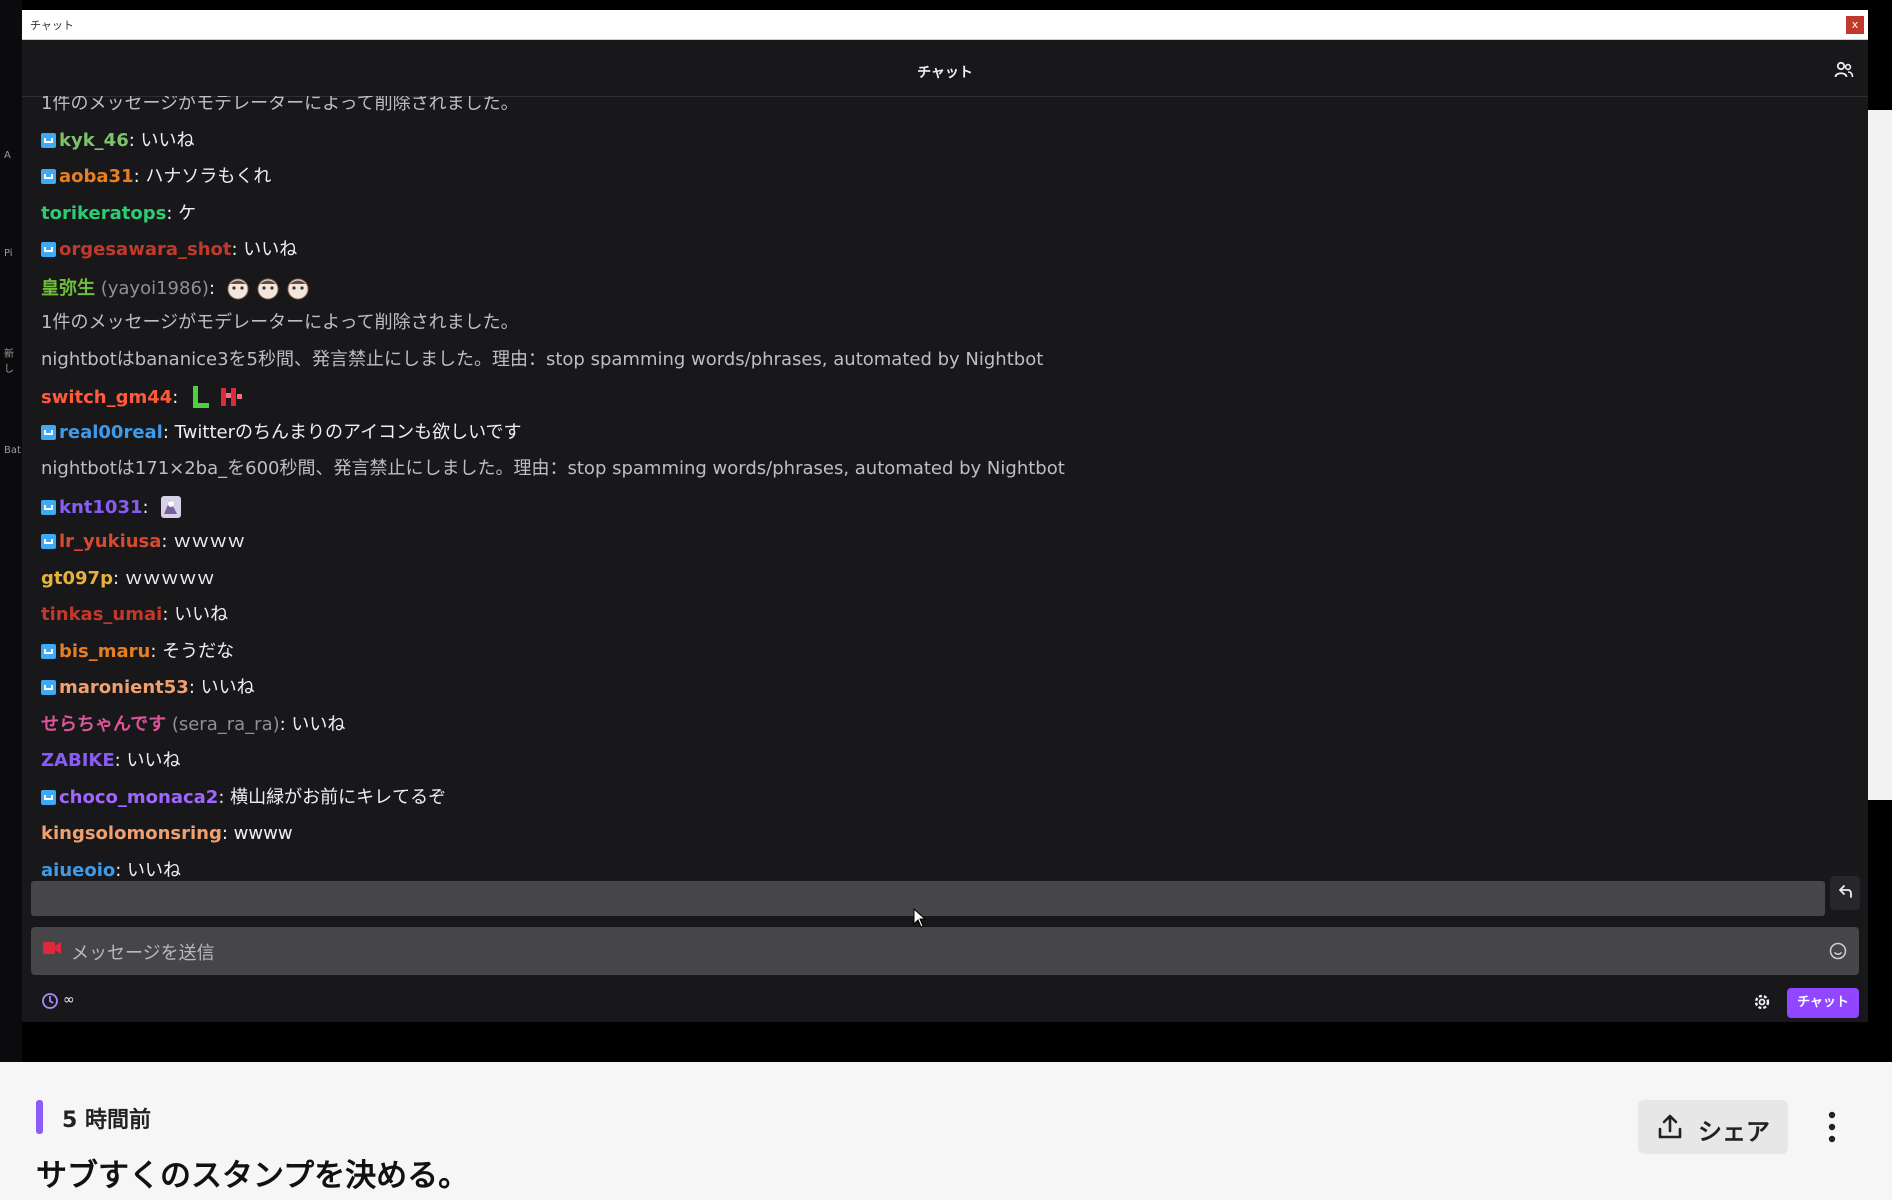 The height and width of the screenshot is (1200, 1892). Describe the element at coordinates (156, 177) in the screenshot. I see `chat-message: aoba31: ハナソラもくれ` at that location.